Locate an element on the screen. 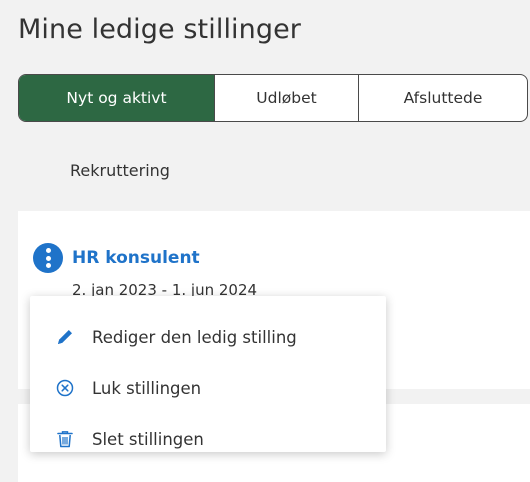 This screenshot has height=482, width=530. job-title-link: HR konsulent is located at coordinates (136, 258).